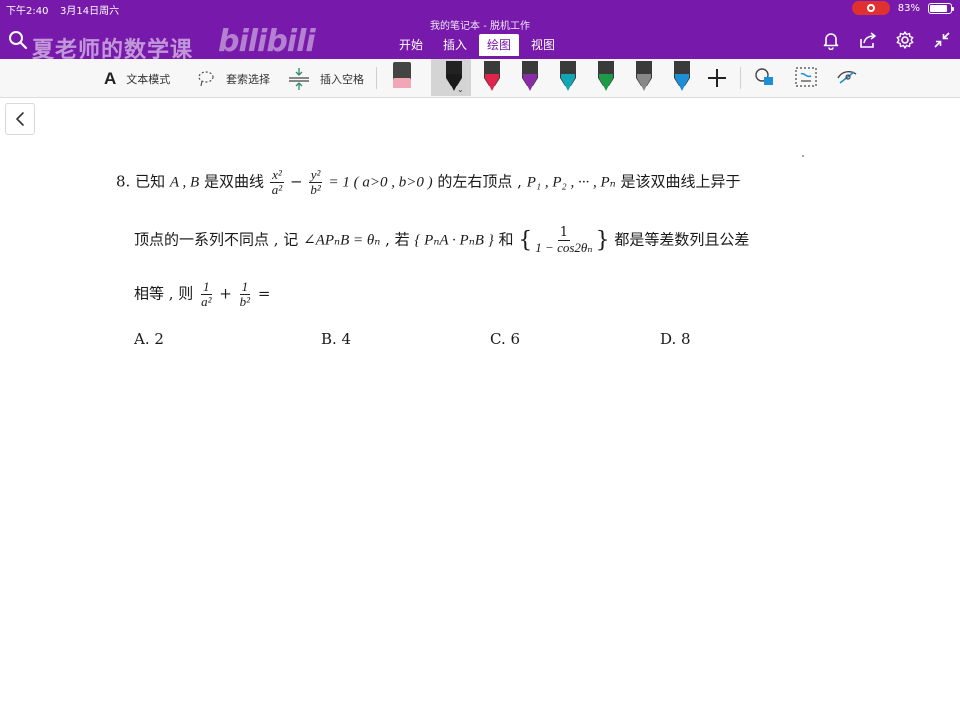 This screenshot has height=720, width=960. What do you see at coordinates (248, 79) in the screenshot?
I see `lasso-select-label: 套索选择` at bounding box center [248, 79].